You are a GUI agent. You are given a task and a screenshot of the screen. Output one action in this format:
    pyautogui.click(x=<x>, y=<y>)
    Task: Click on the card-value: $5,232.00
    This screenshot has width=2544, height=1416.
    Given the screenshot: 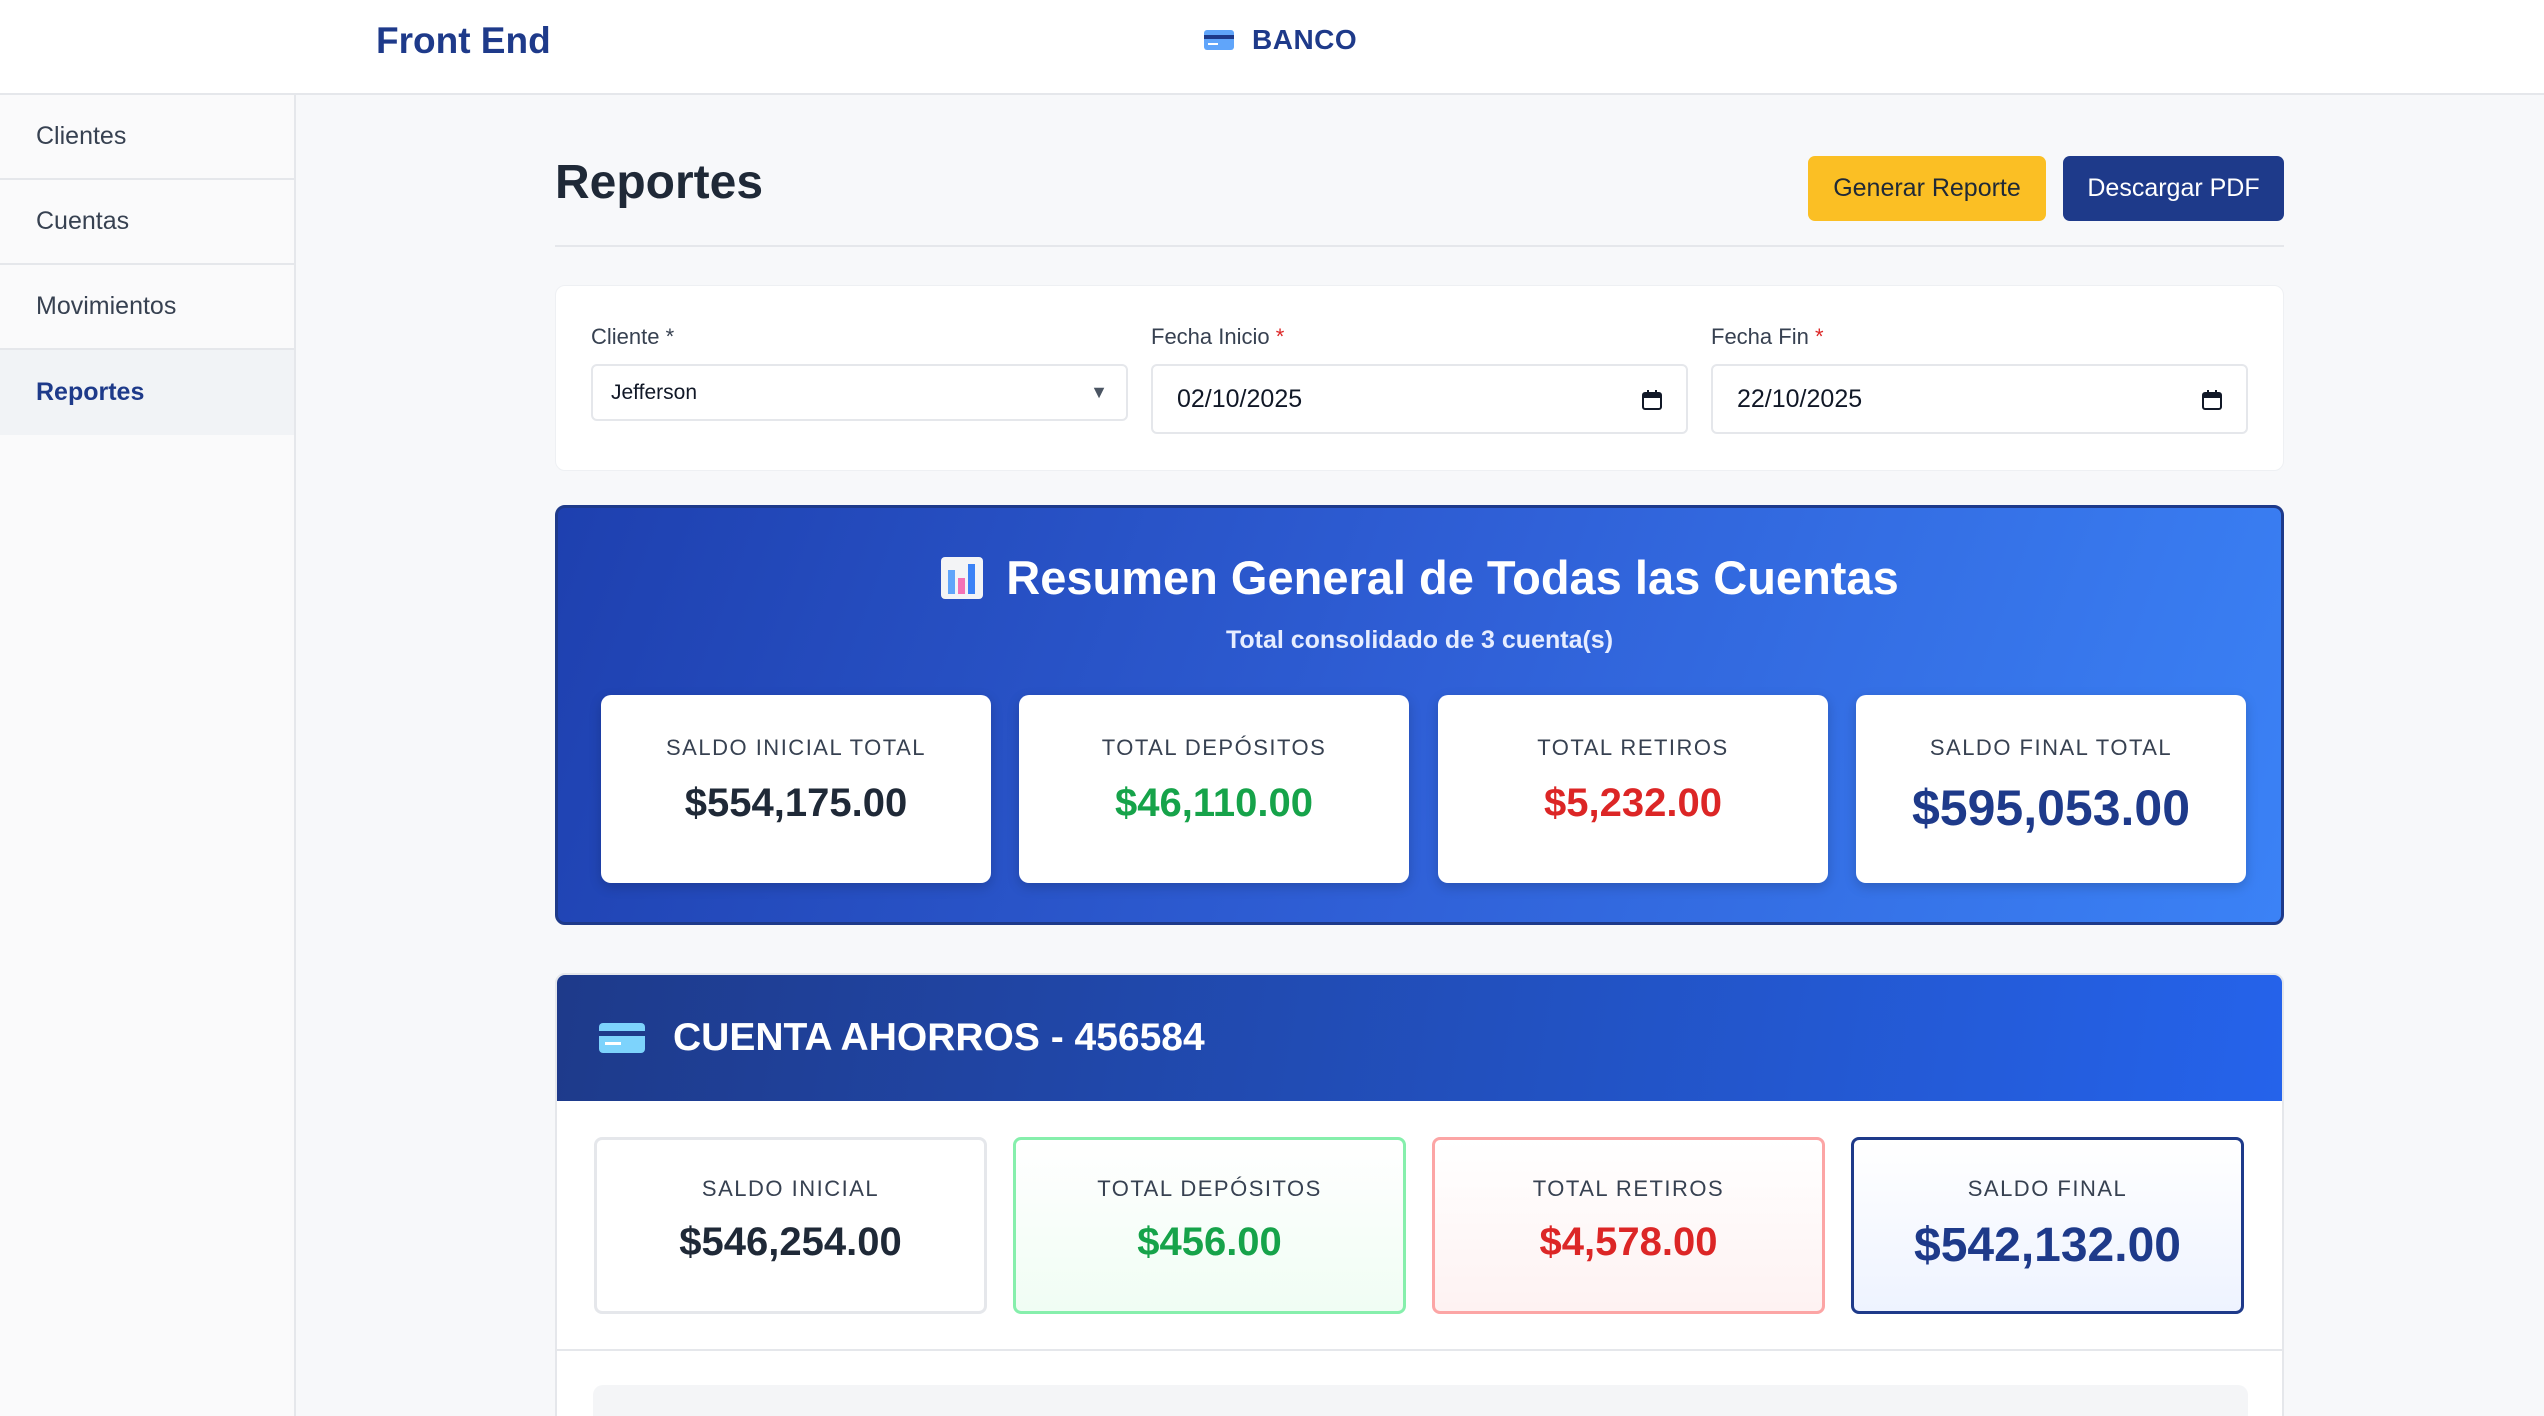 What is the action you would take?
    pyautogui.click(x=1633, y=803)
    